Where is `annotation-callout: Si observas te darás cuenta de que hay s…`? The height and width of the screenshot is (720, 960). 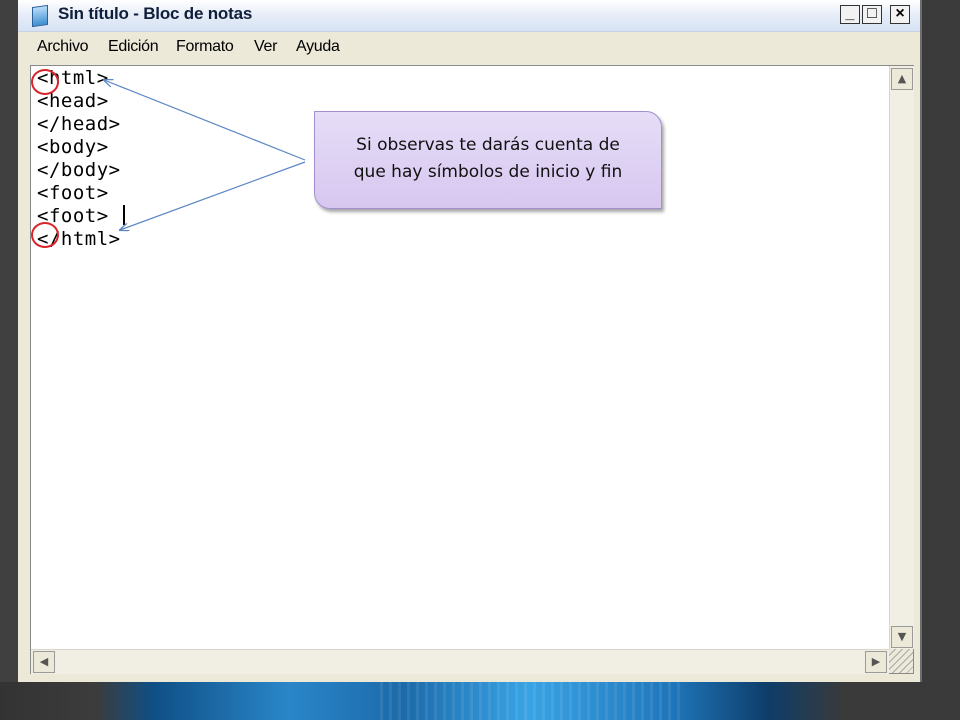
annotation-callout: Si observas te darás cuenta de que hay s… is located at coordinates (488, 160).